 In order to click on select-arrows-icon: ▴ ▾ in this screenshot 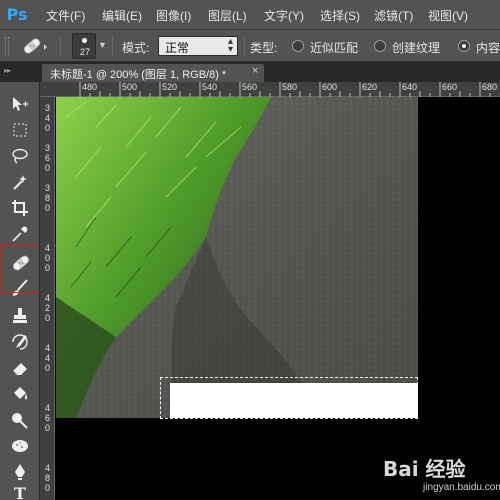, I will do `click(230, 45)`.